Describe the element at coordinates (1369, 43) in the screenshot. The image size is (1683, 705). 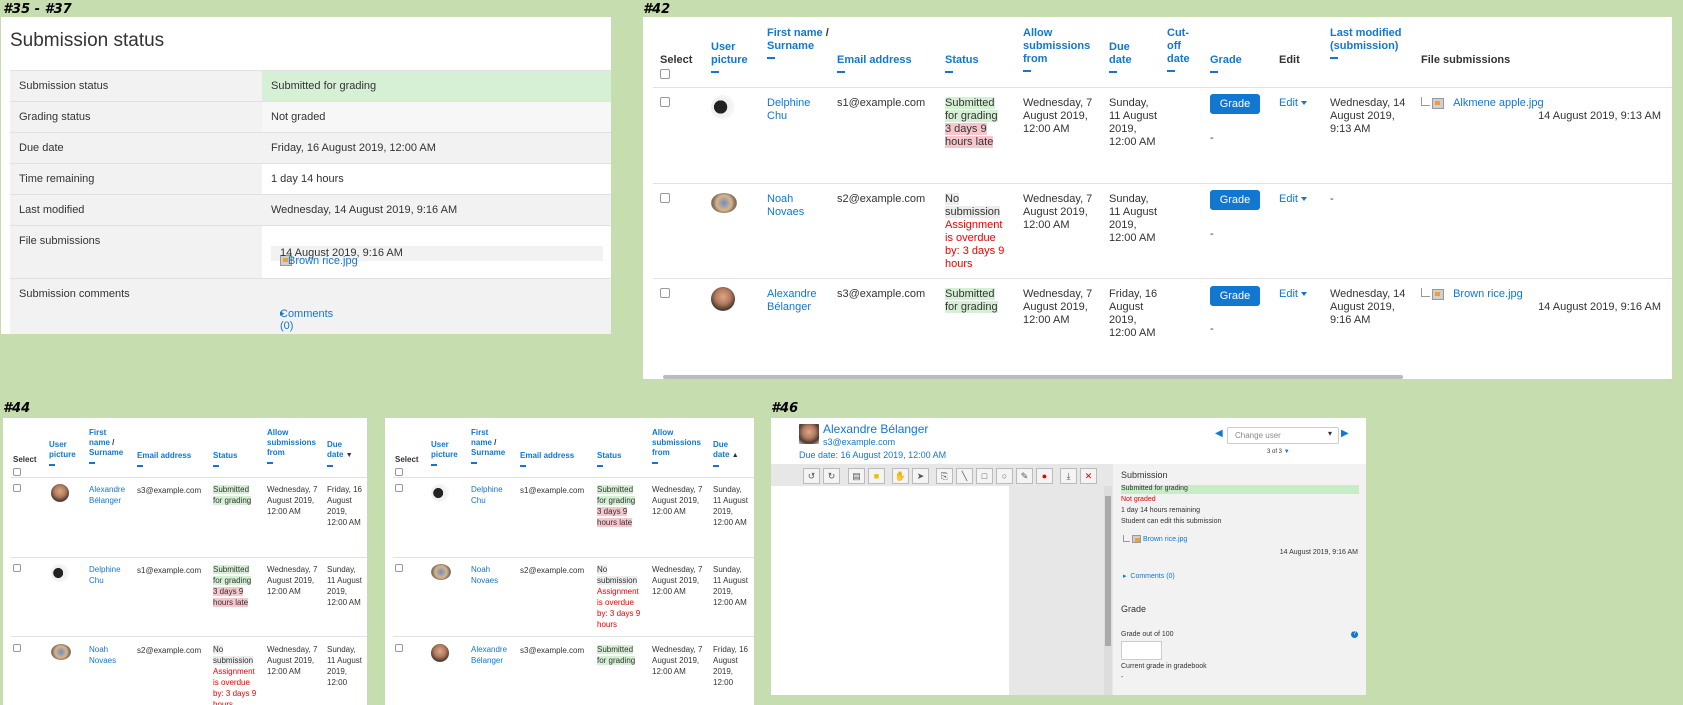
I see `last-modified-header: Last modified (submission)` at that location.